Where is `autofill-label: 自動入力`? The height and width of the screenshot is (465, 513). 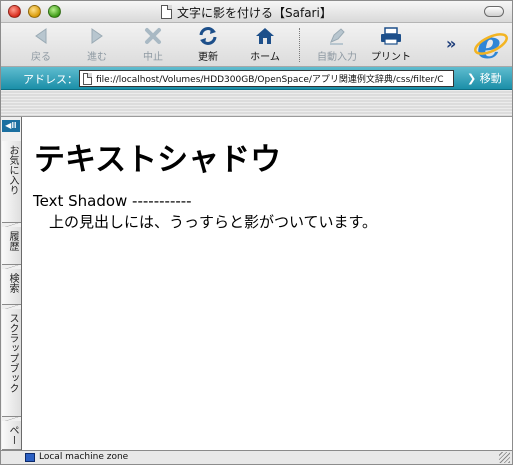
autofill-label: 自動入力 is located at coordinates (337, 57).